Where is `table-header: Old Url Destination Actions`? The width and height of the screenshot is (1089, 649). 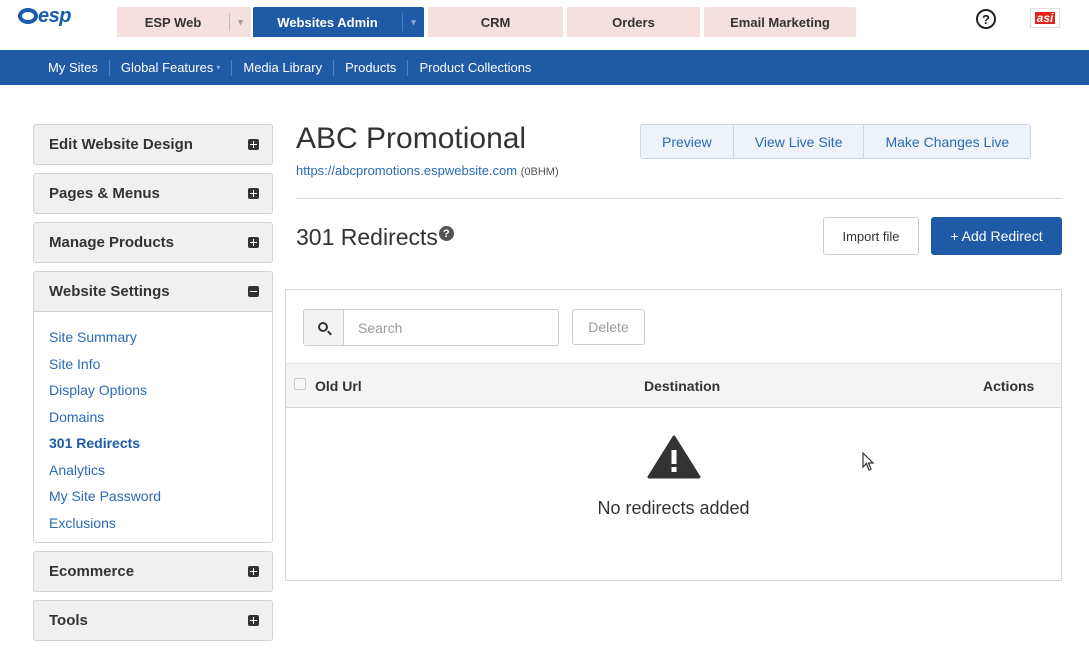
table-header: Old Url Destination Actions is located at coordinates (673, 385).